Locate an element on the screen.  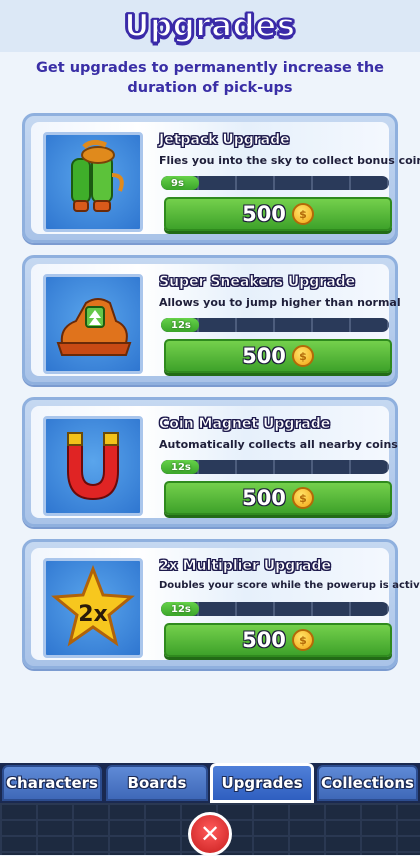
upgrade-description: Automatically collects all nearby coins is located at coordinates (278, 444).